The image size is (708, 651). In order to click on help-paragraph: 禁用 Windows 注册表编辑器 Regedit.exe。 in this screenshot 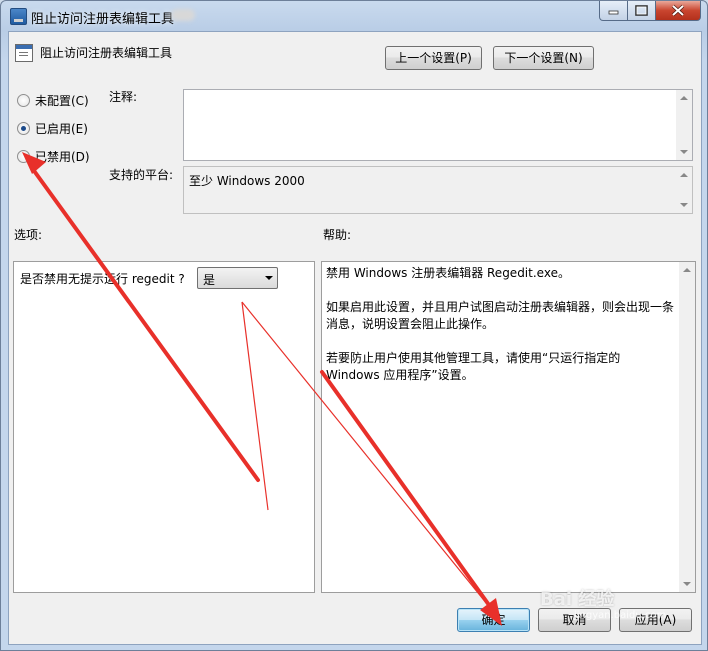, I will do `click(448, 273)`.